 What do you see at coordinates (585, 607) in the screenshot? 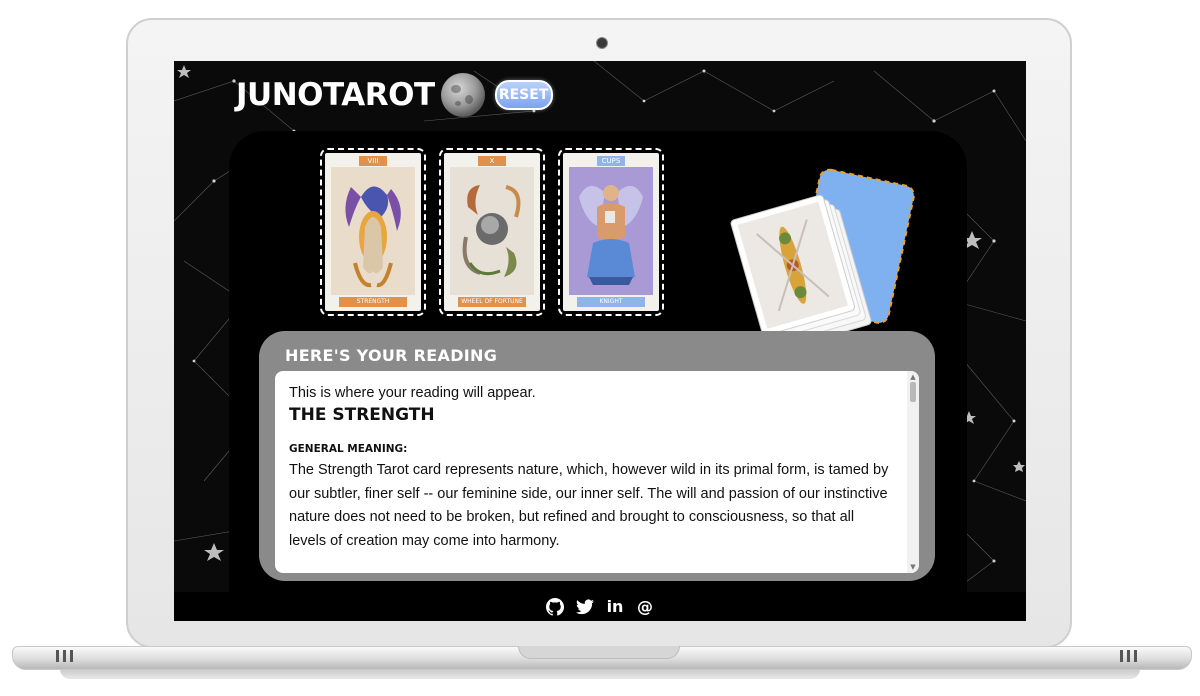
I see `twitter-icon` at bounding box center [585, 607].